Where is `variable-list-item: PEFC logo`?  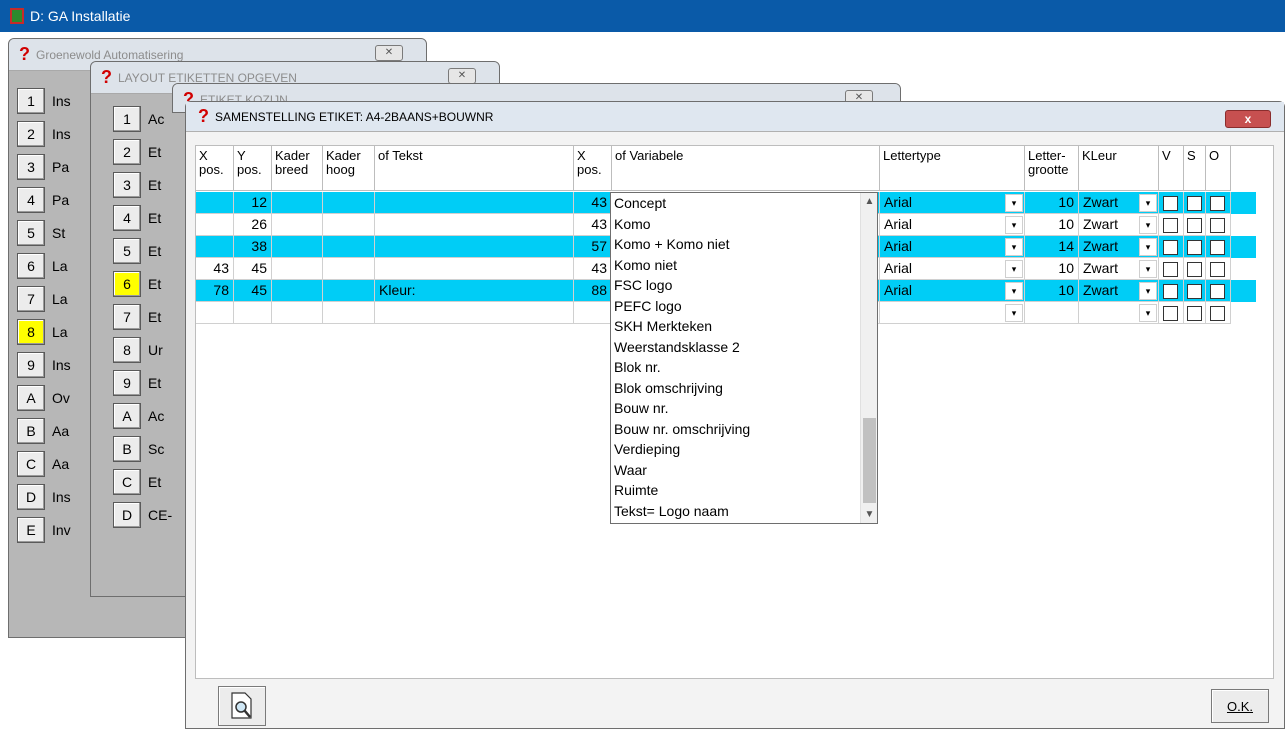 variable-list-item: PEFC logo is located at coordinates (744, 306).